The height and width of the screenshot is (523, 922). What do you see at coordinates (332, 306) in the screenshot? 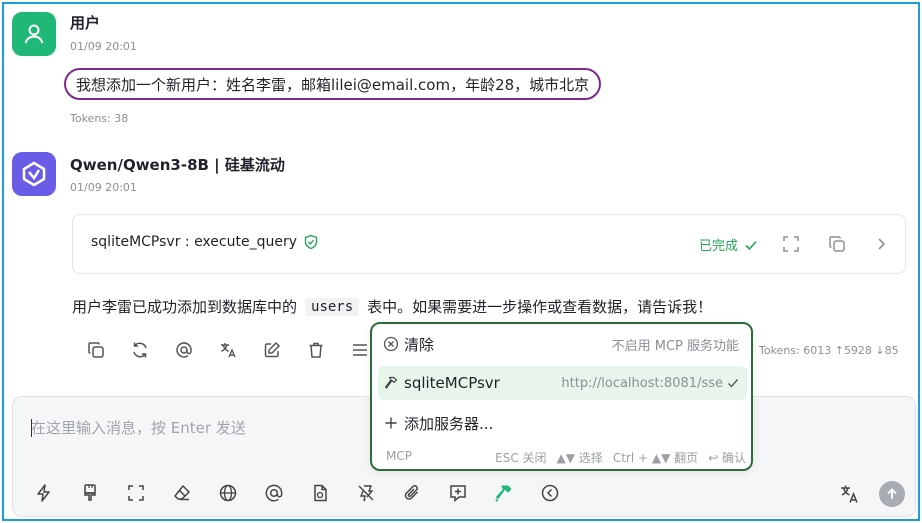
I see `inline-code: users` at bounding box center [332, 306].